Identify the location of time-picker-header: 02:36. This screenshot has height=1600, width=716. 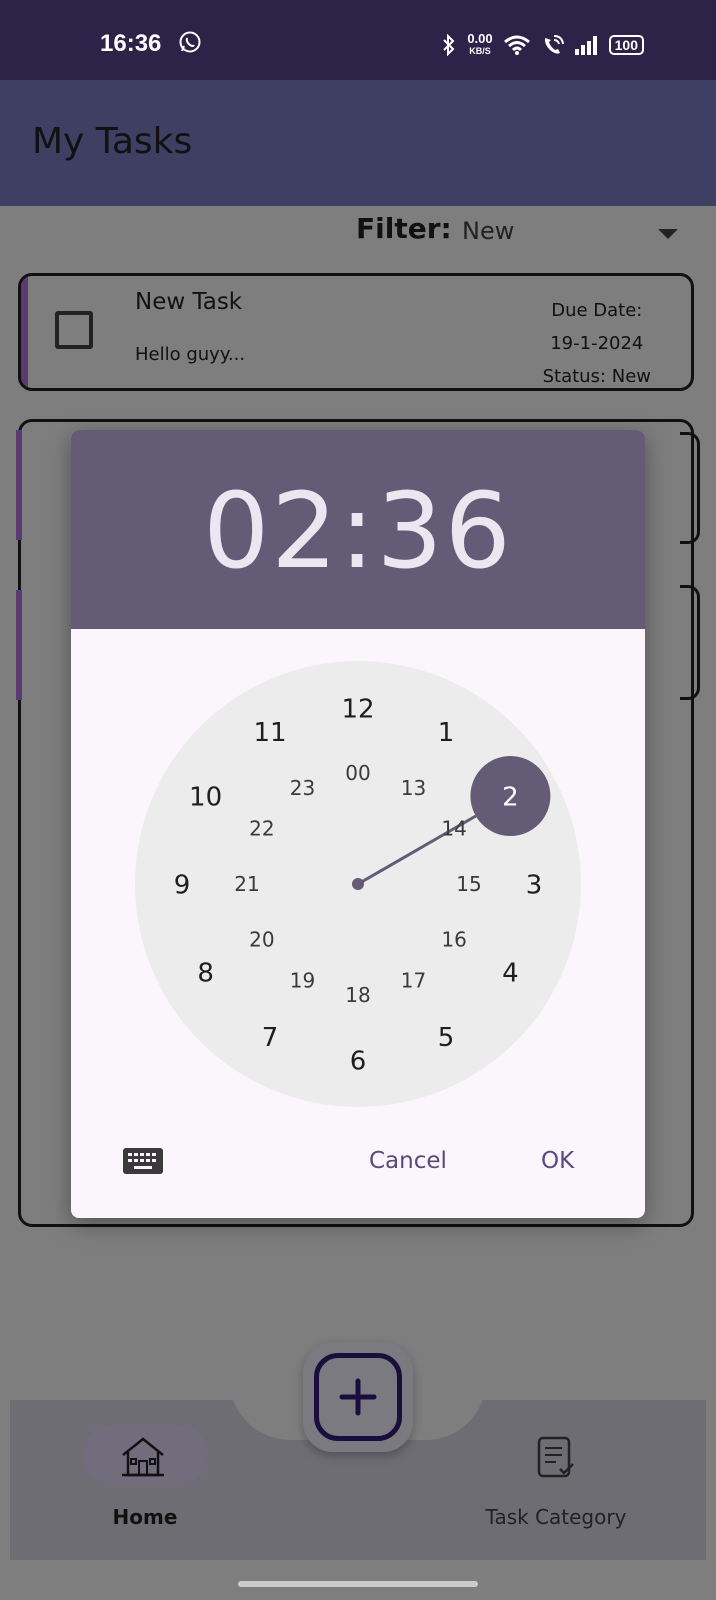
(358, 529).